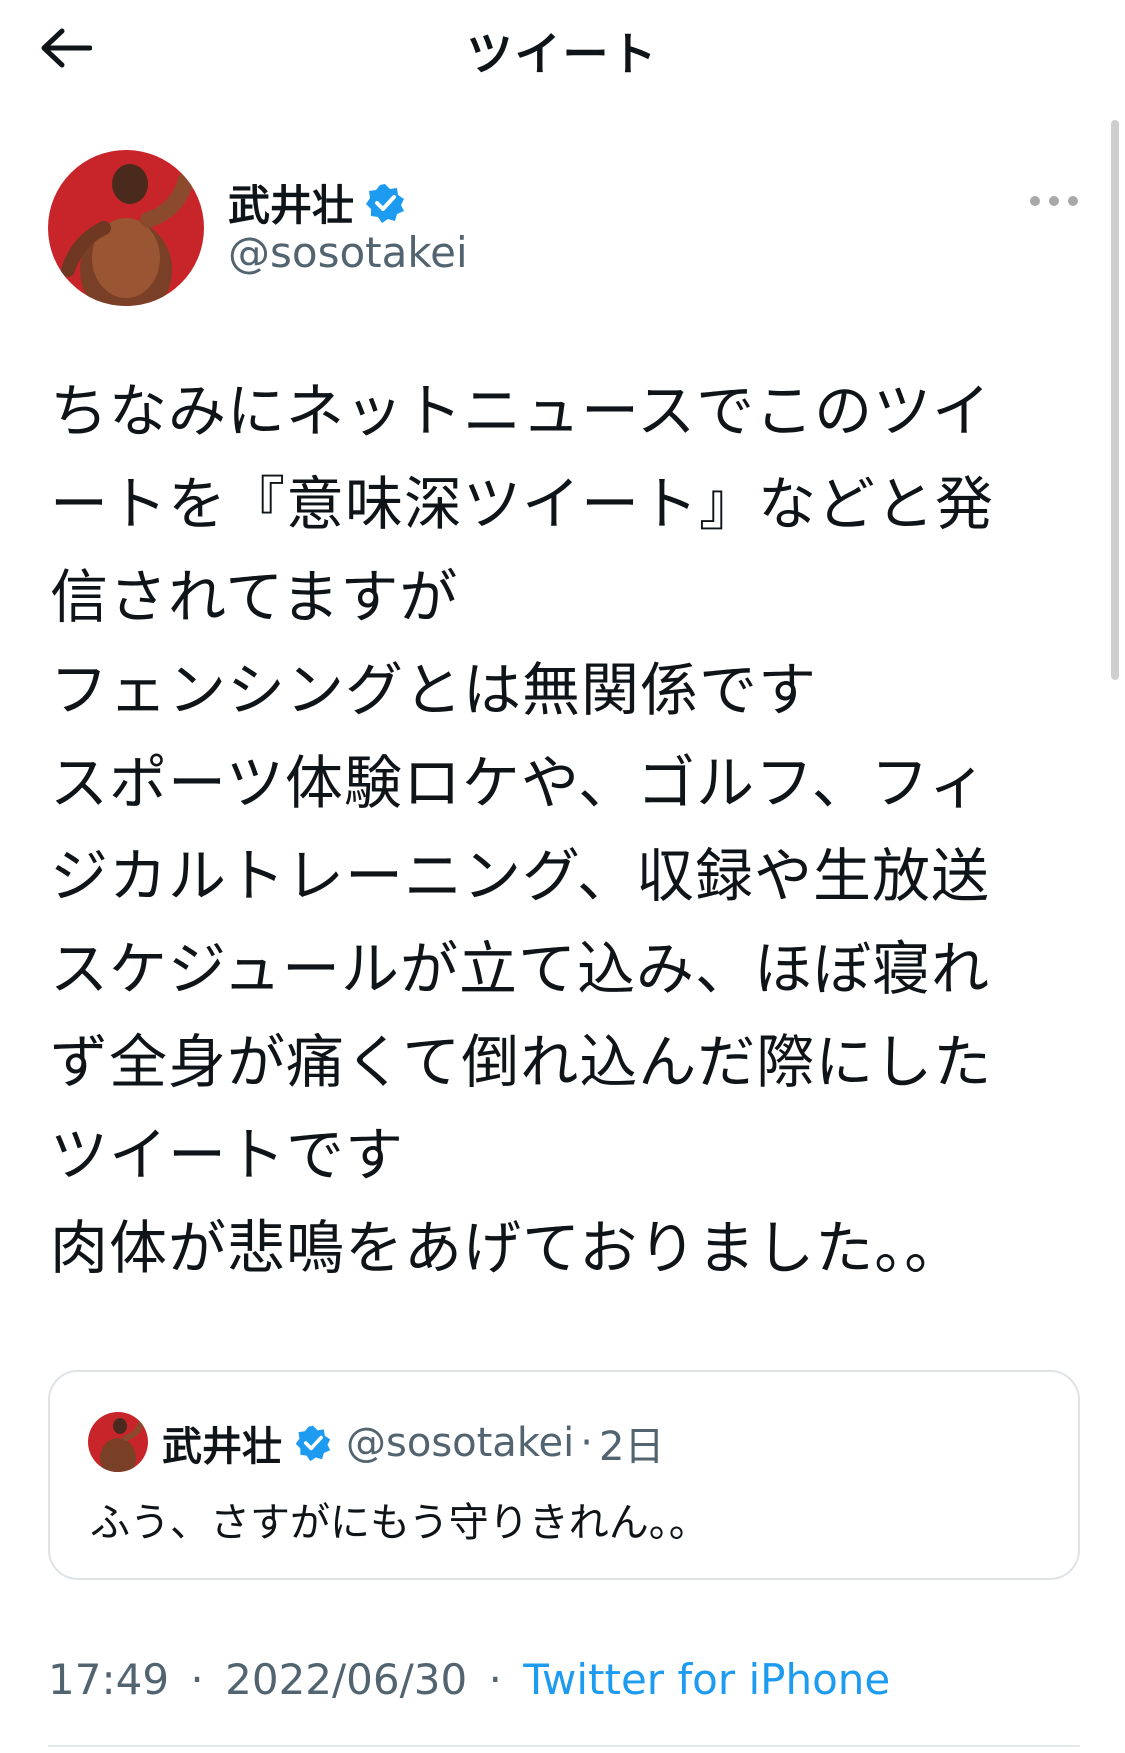 Image resolution: width=1125 pixels, height=1753 pixels. What do you see at coordinates (562, 54) in the screenshot?
I see `page-title: ツイート` at bounding box center [562, 54].